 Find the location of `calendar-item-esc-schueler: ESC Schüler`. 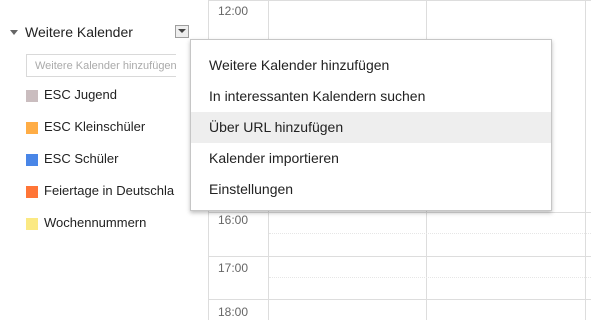

calendar-item-esc-schueler: ESC Schüler is located at coordinates (100, 166).